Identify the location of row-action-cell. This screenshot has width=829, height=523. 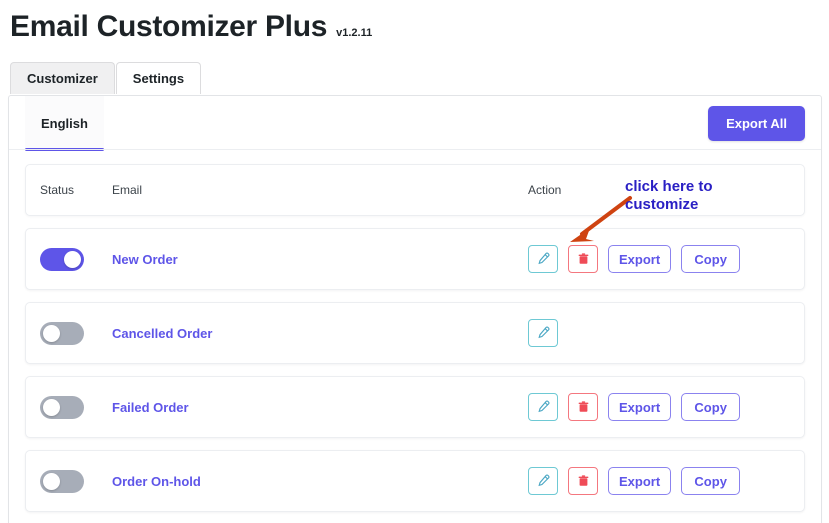
(657, 333).